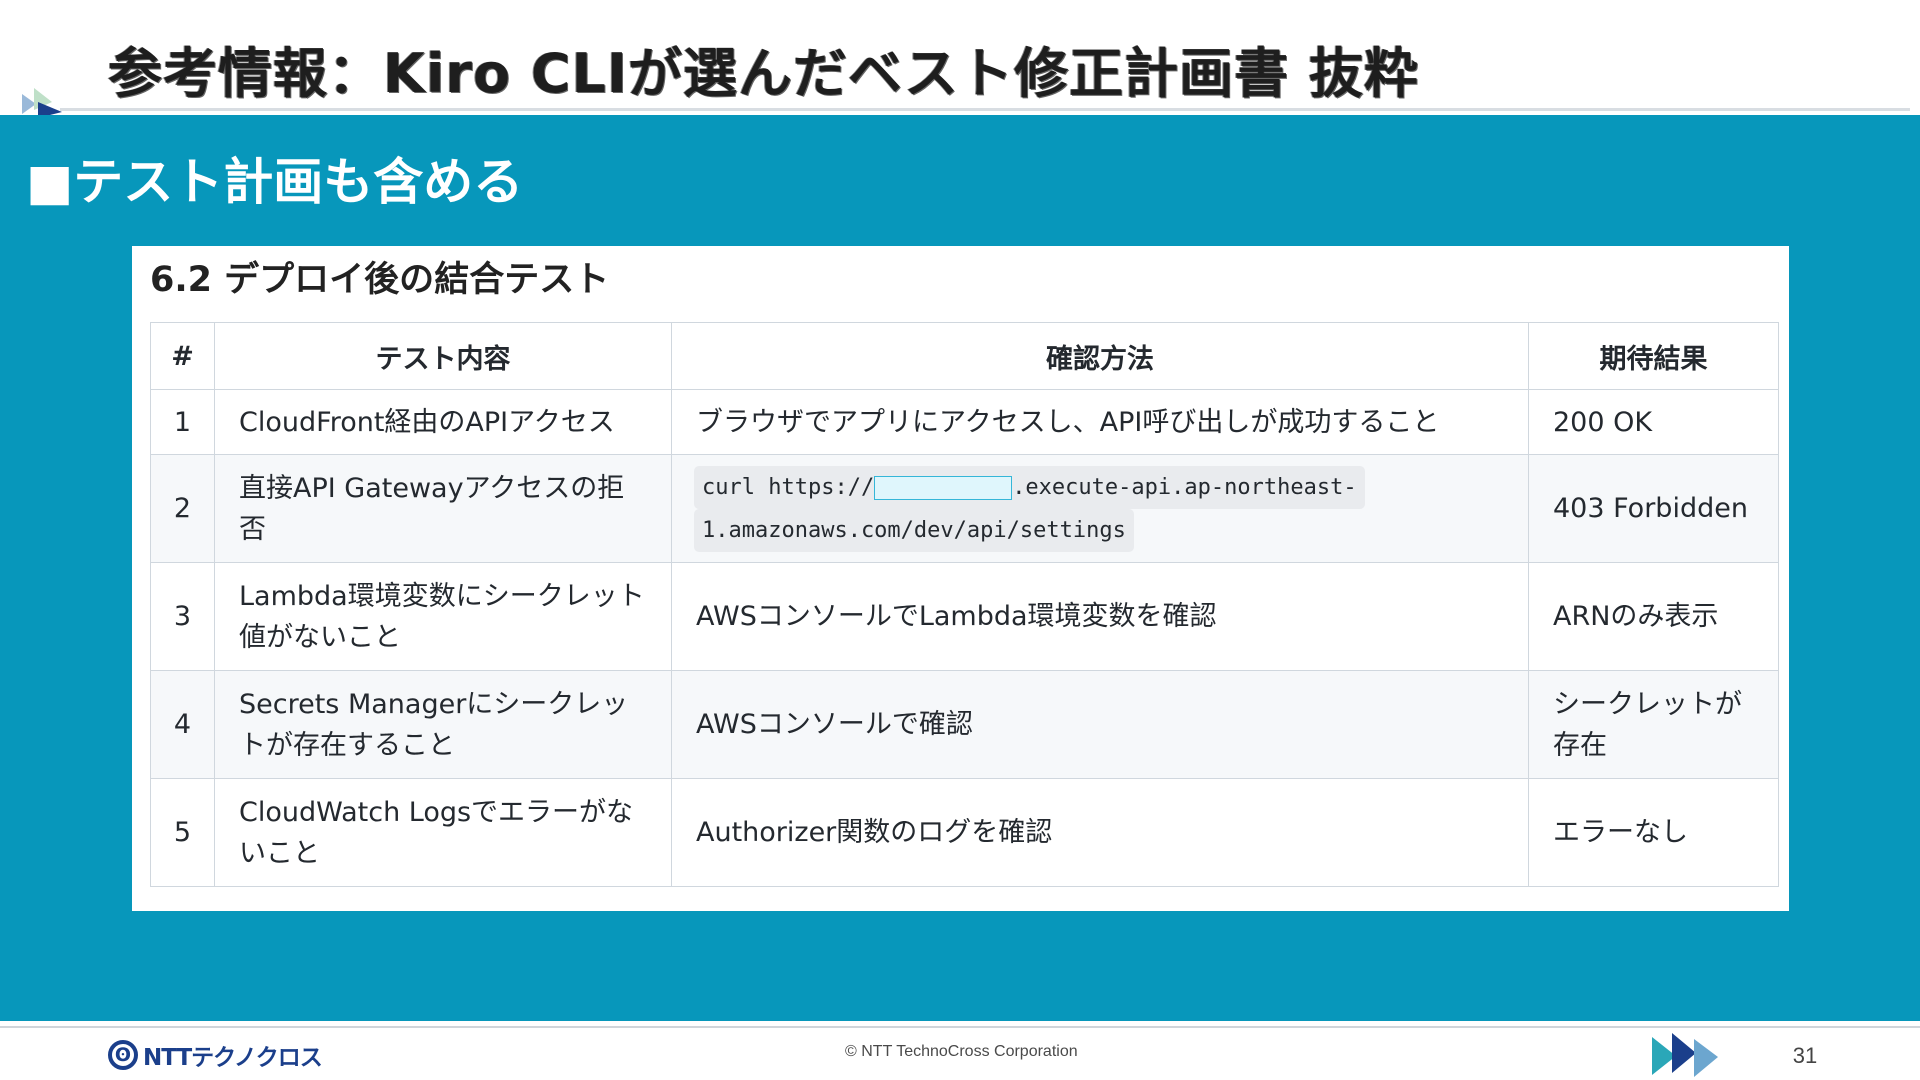 The height and width of the screenshot is (1080, 1920). Describe the element at coordinates (1100, 616) in the screenshot. I see `test-method: AWSコンソールでLambda環境変数を確認` at that location.